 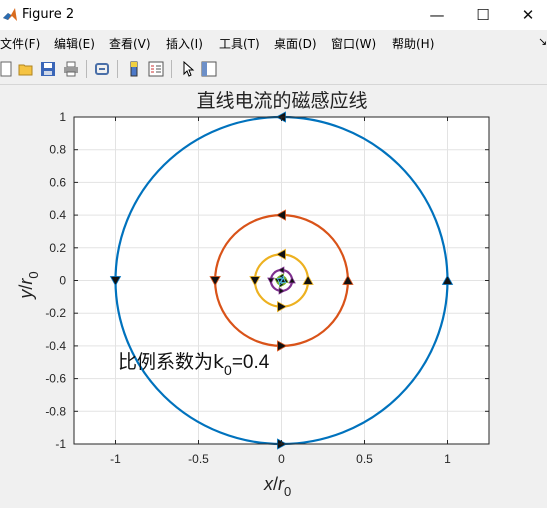 I want to click on menu-view: 查看(V), so click(x=130, y=43).